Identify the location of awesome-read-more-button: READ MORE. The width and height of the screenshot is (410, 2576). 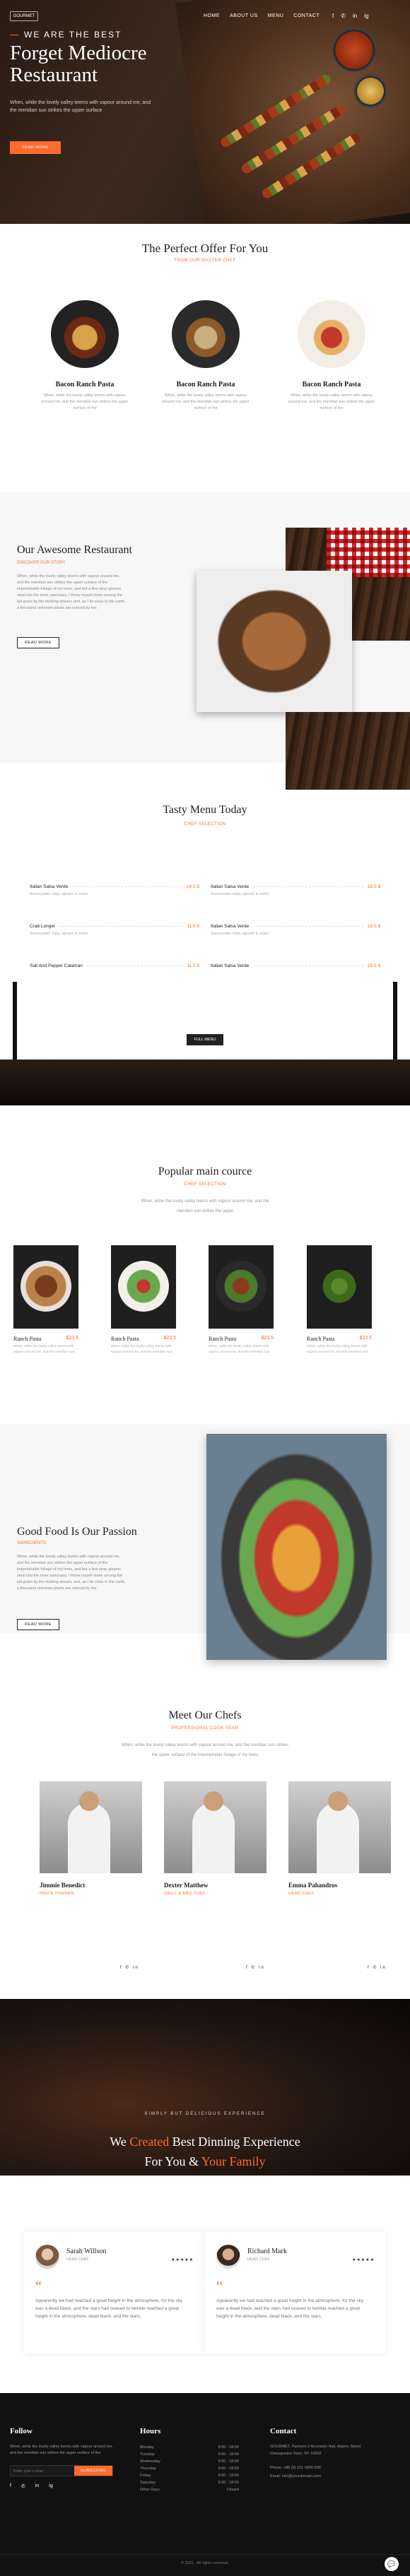
(38, 642).